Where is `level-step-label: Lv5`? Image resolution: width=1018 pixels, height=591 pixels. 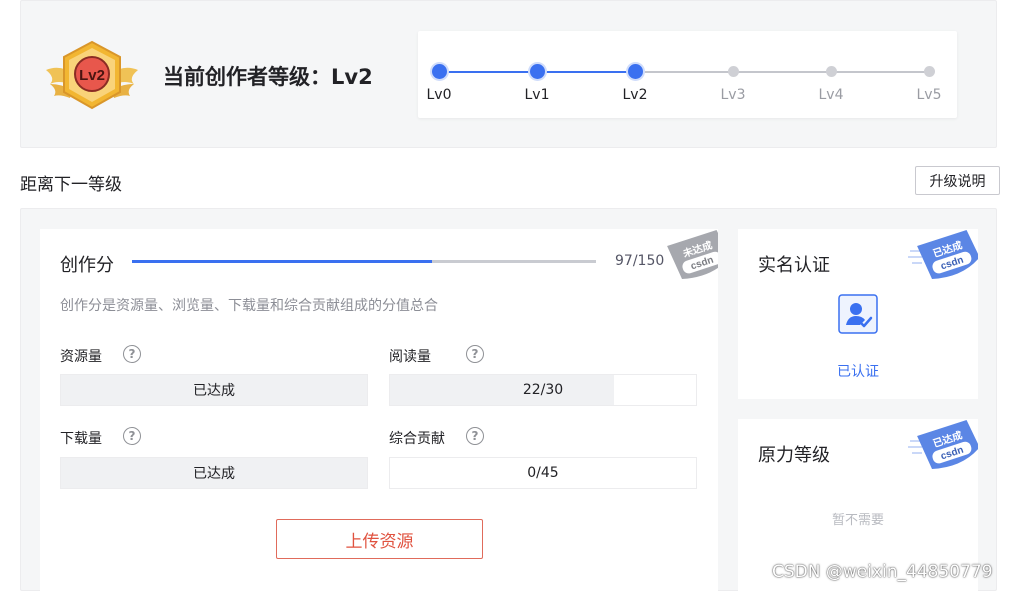 level-step-label: Lv5 is located at coordinates (929, 95).